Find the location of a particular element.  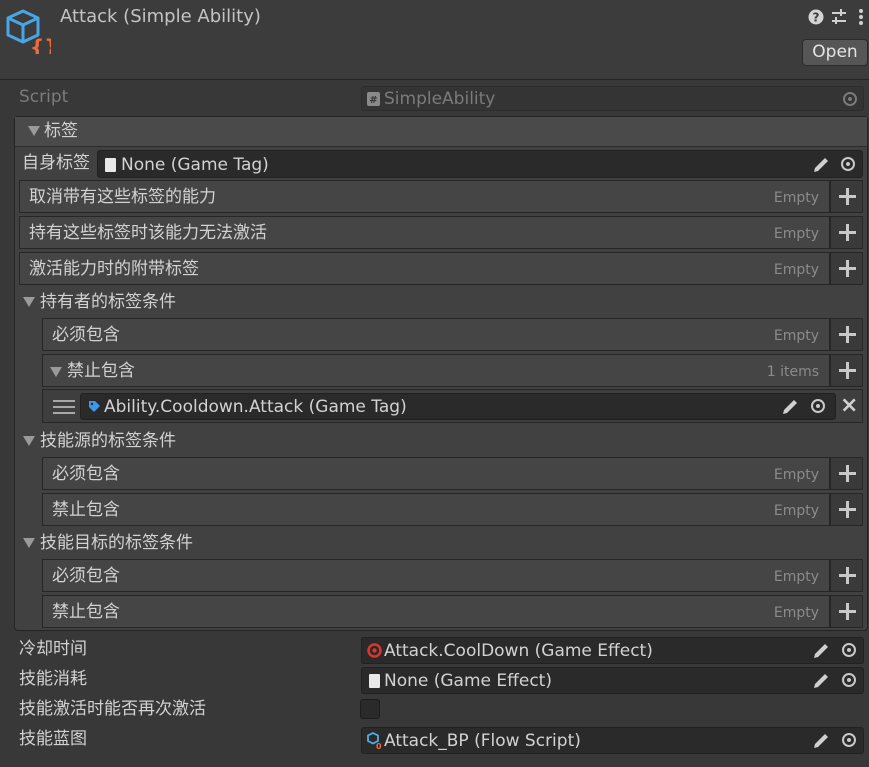

target-must-not-include: 禁止包含 Empty is located at coordinates (436, 611).